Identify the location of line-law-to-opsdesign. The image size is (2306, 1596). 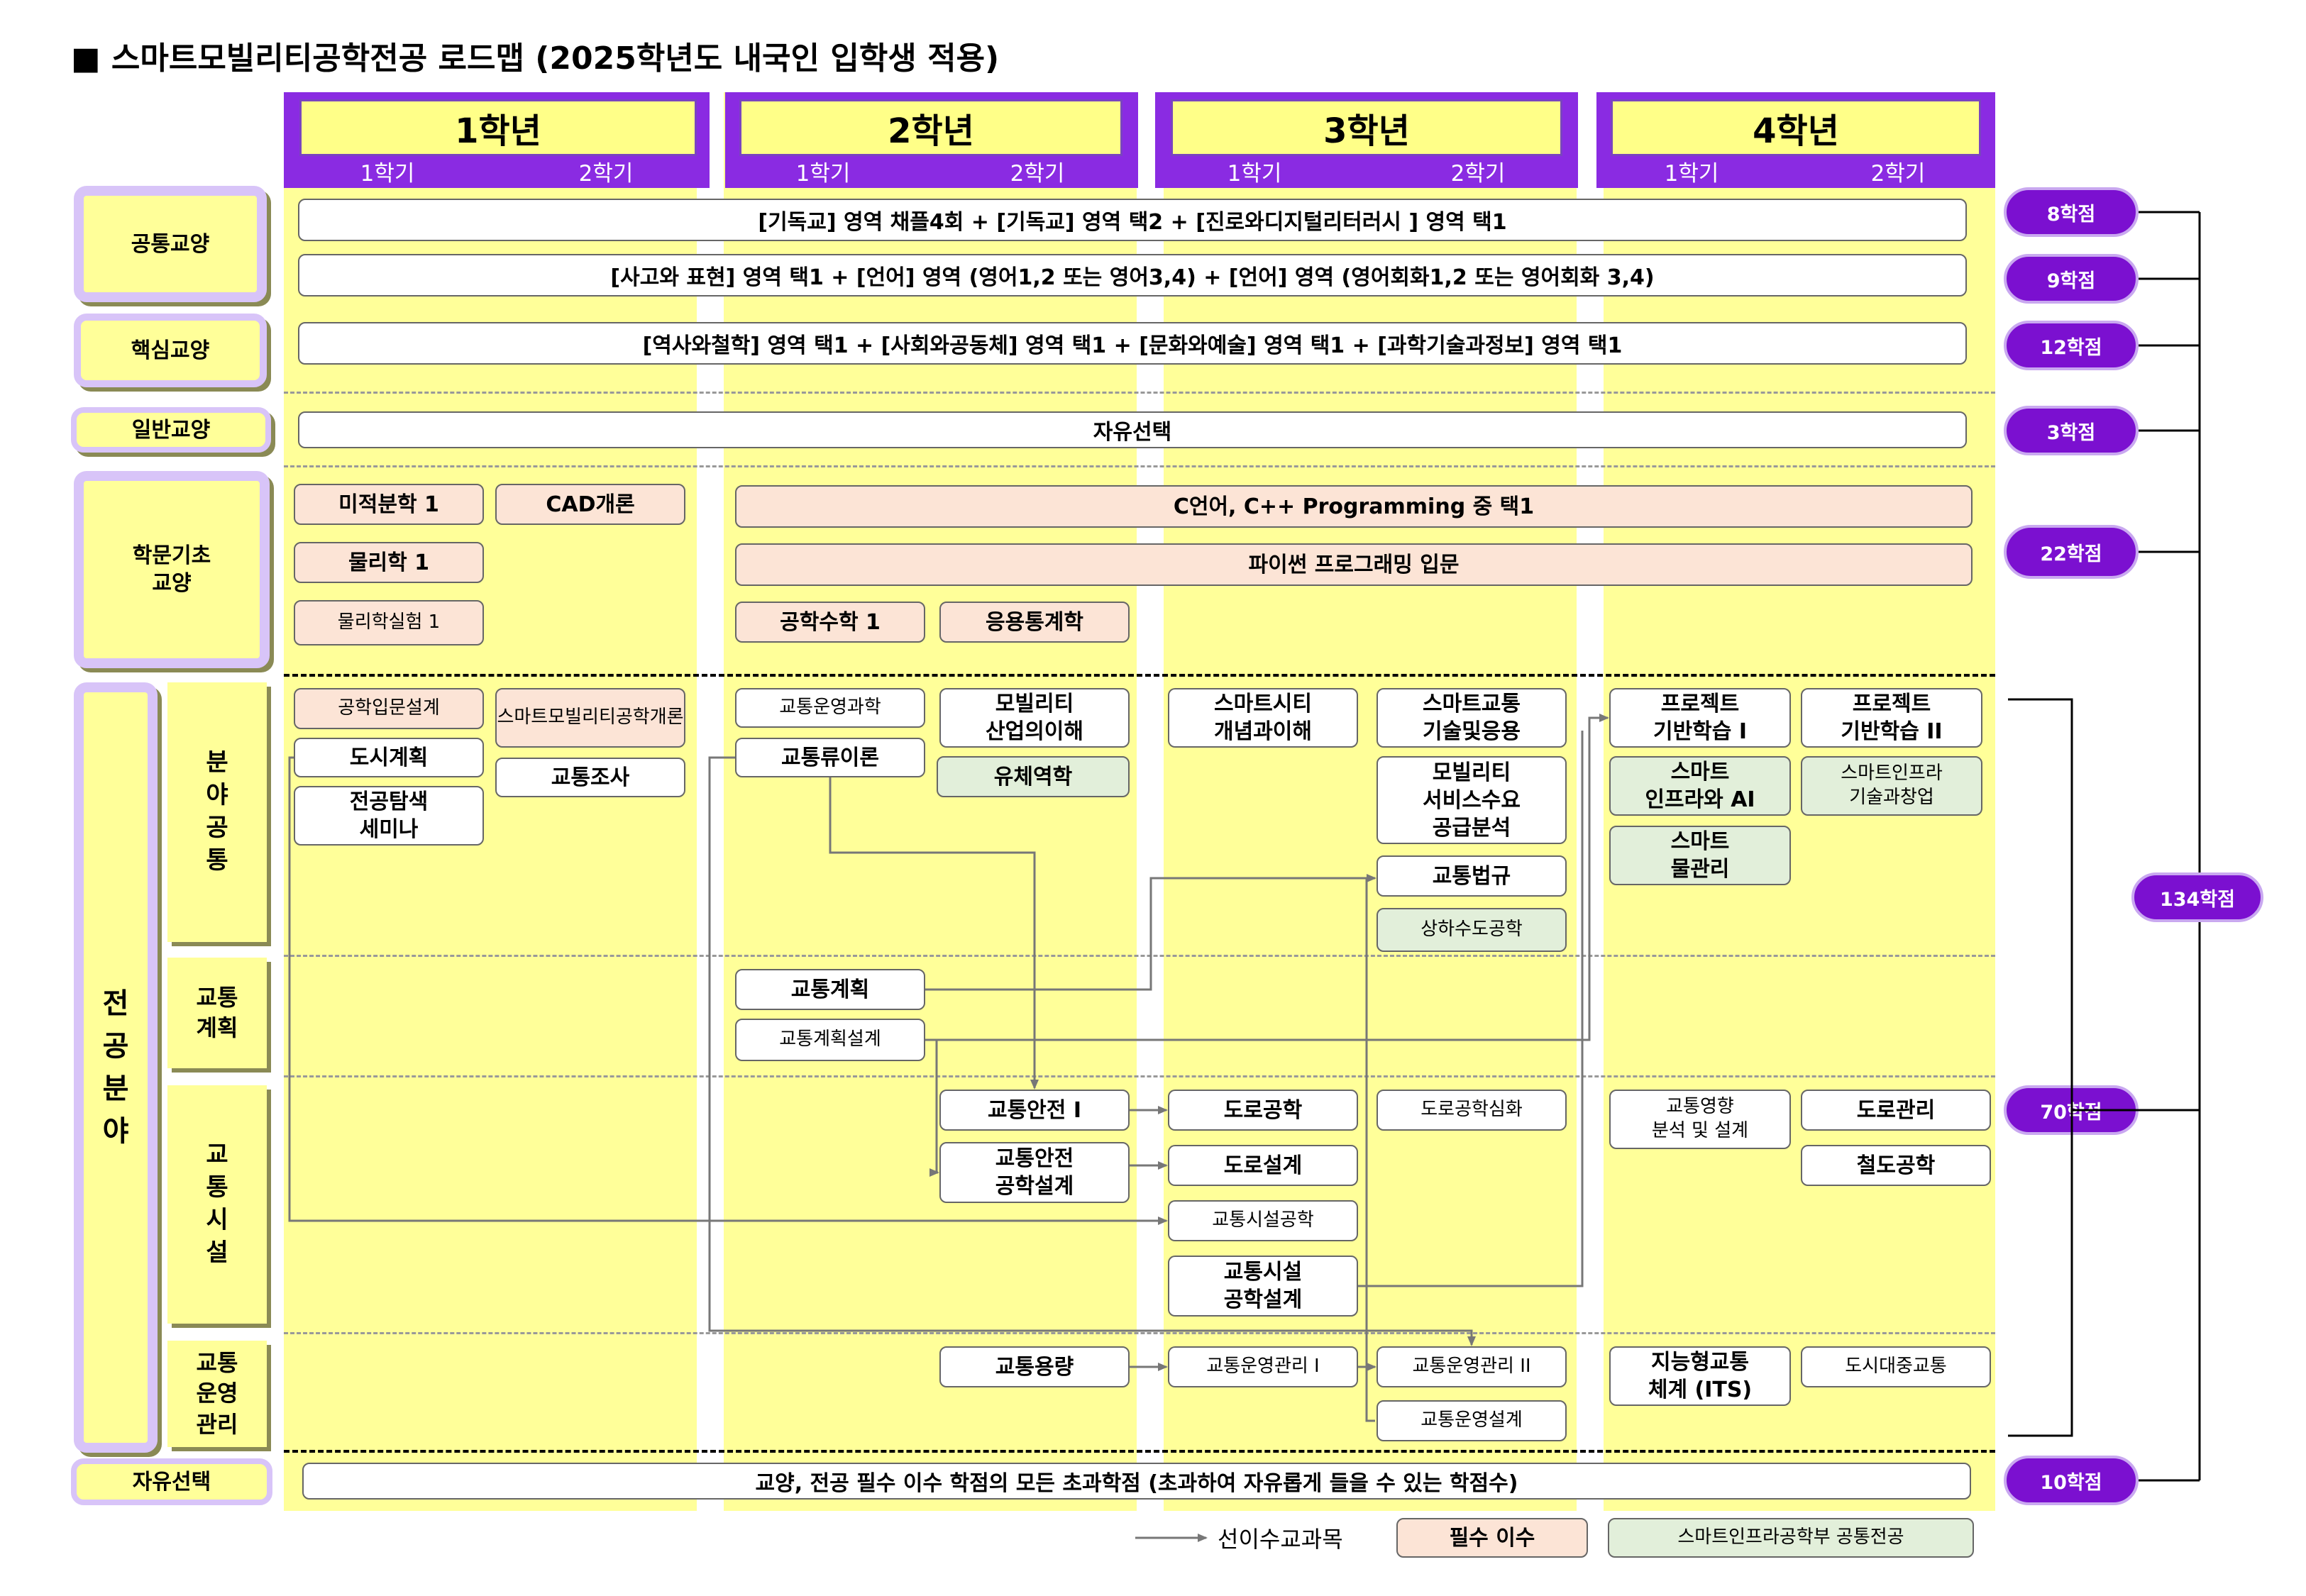
(1370, 1150).